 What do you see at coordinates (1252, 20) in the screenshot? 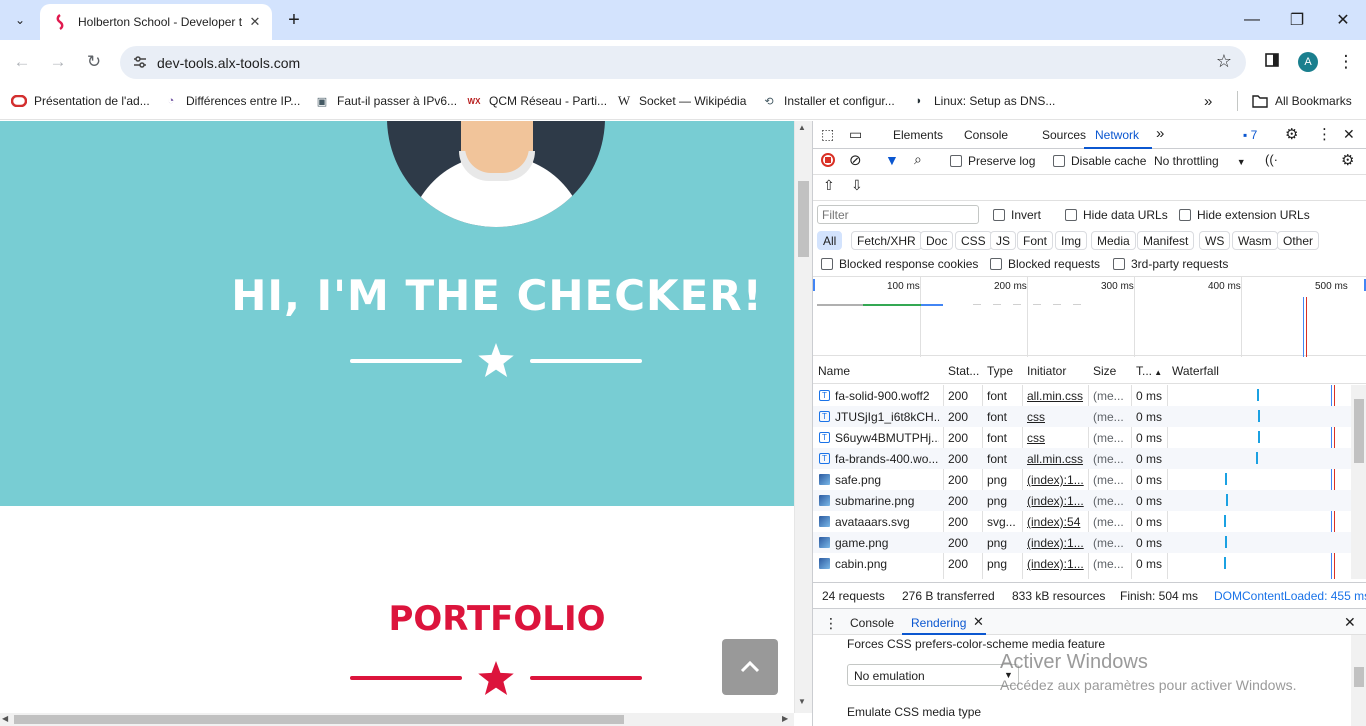
I see `minimize-button: —` at bounding box center [1252, 20].